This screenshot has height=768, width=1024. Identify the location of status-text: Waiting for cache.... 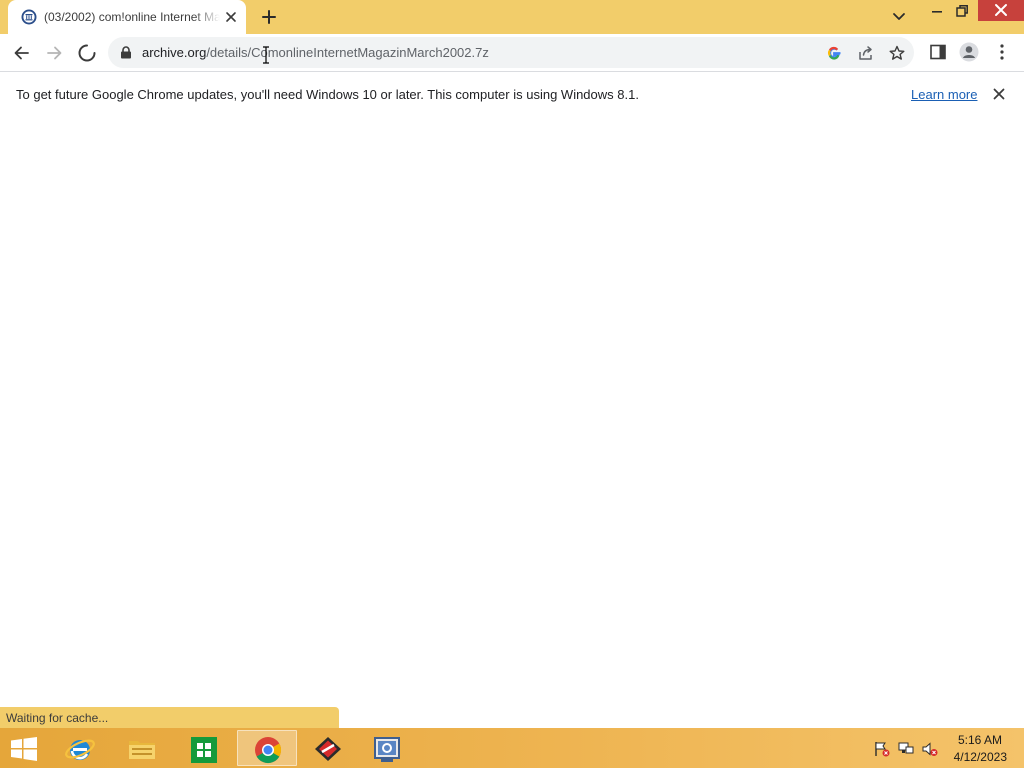
(57, 718).